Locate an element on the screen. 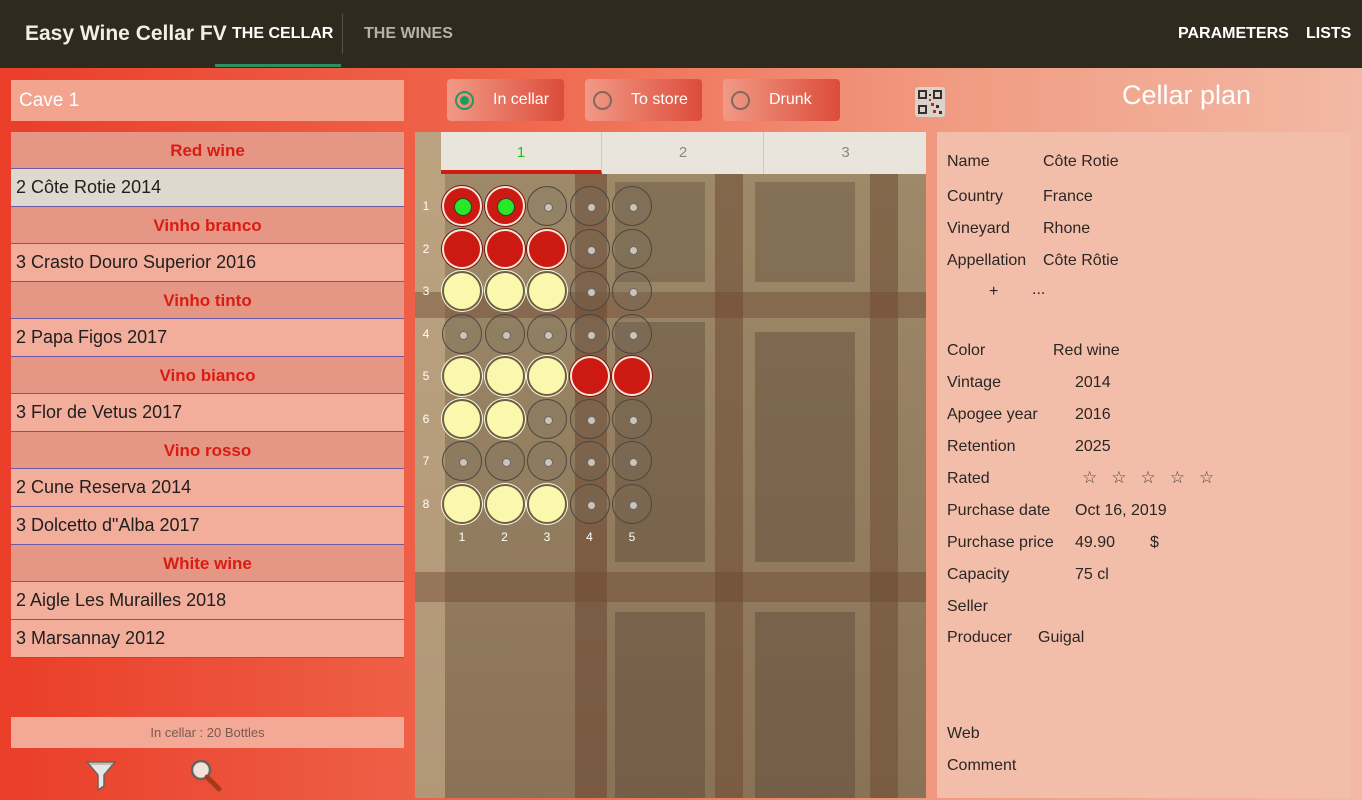 Image resolution: width=1362 pixels, height=800 pixels. rack-tab-1: 1 is located at coordinates (521, 153).